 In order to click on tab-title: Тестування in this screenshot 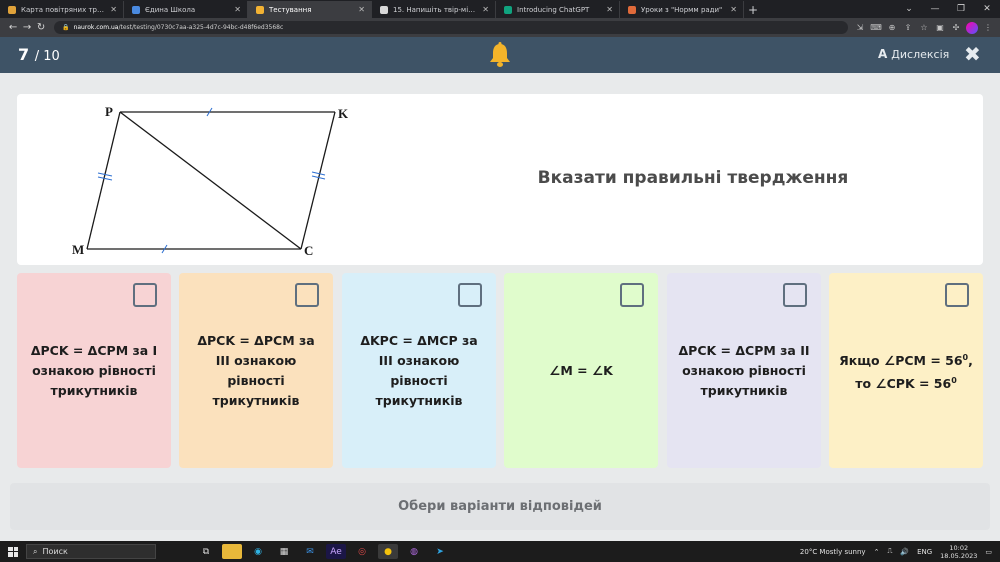, I will do `click(290, 9)`.